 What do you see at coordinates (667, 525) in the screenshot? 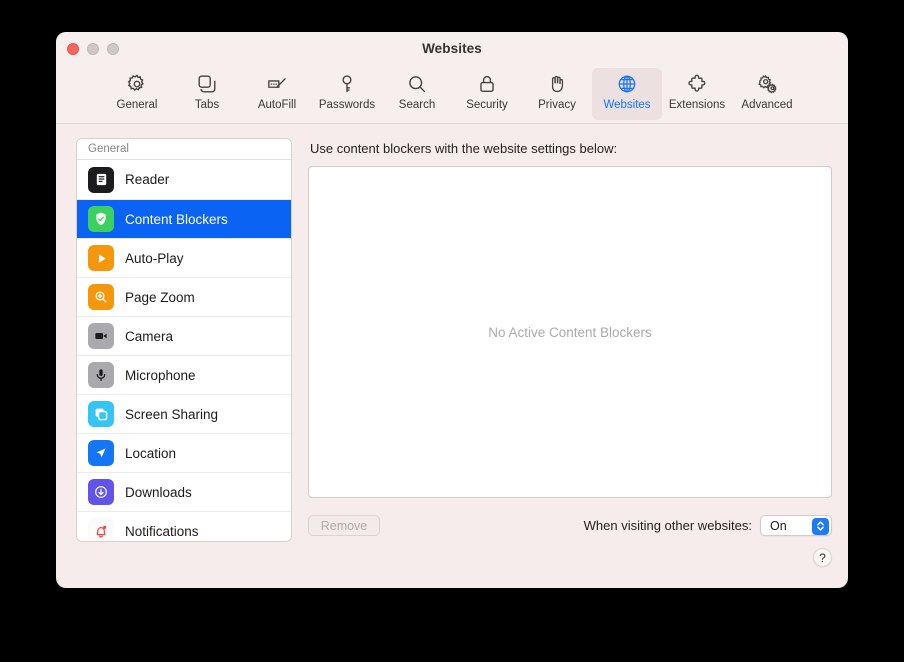
I see `other-websites-label: When visiting other websites:` at bounding box center [667, 525].